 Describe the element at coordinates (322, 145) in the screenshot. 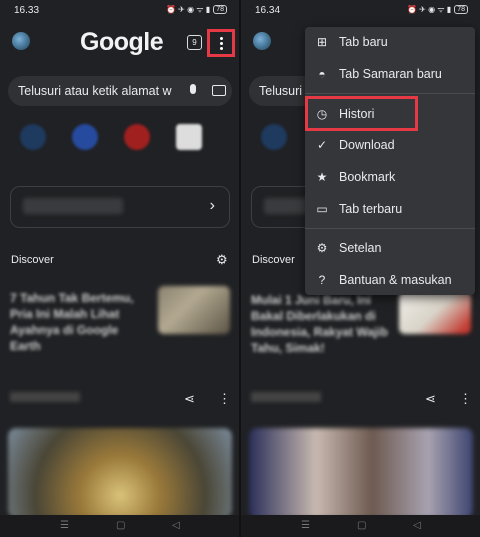

I see `download-icon: ✓` at that location.